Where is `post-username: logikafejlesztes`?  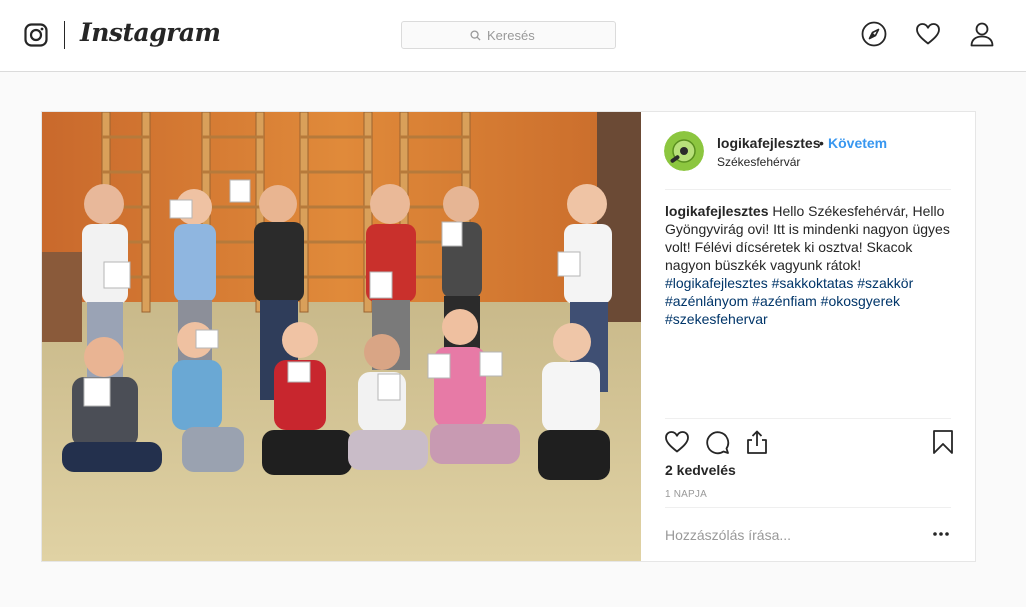 post-username: logikafejlesztes is located at coordinates (769, 143).